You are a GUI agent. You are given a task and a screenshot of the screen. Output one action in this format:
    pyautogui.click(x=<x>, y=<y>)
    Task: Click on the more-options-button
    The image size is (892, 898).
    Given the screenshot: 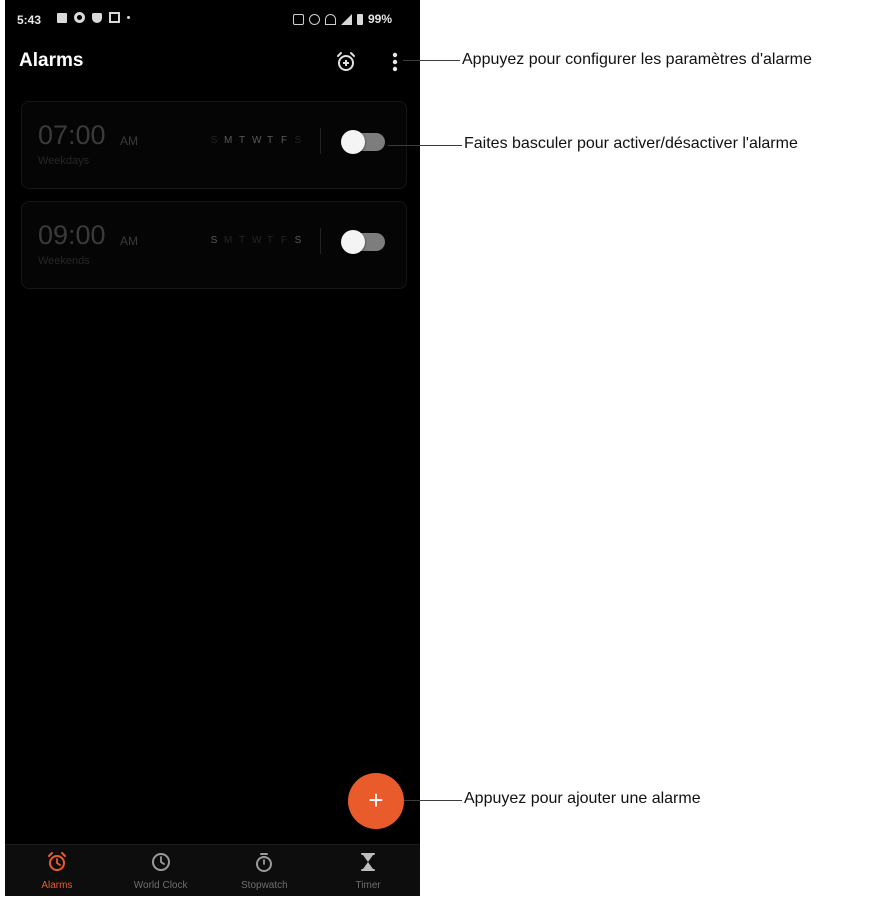 What is the action you would take?
    pyautogui.click(x=395, y=62)
    